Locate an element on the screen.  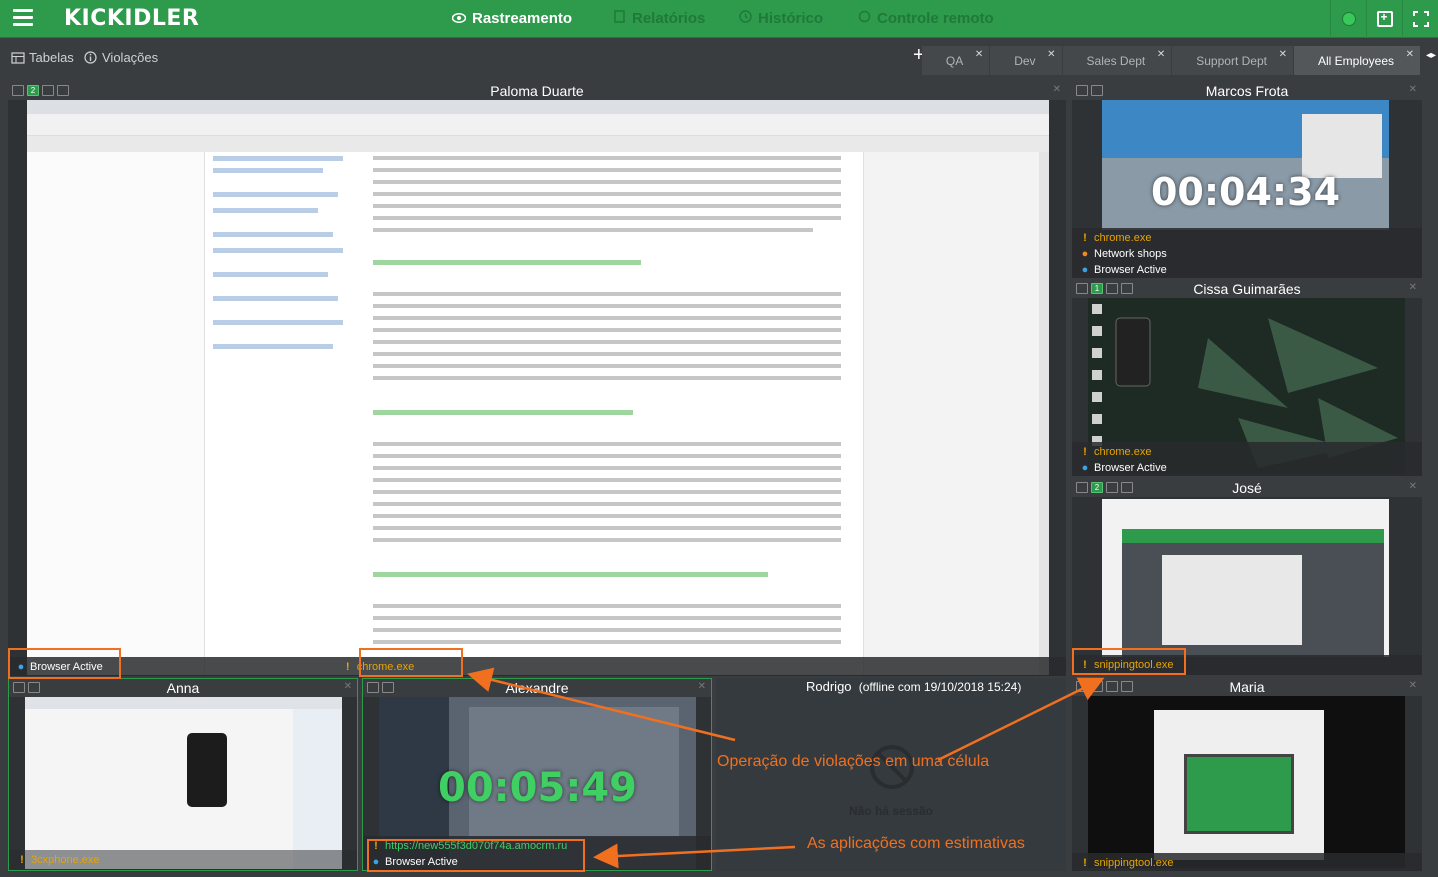
annotation-arrows is located at coordinates (786, 768).